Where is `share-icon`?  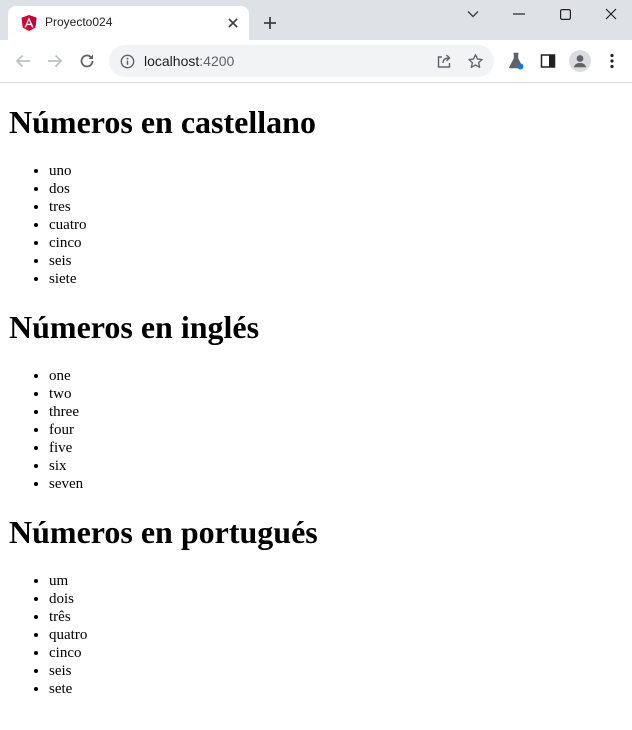
share-icon is located at coordinates (444, 61).